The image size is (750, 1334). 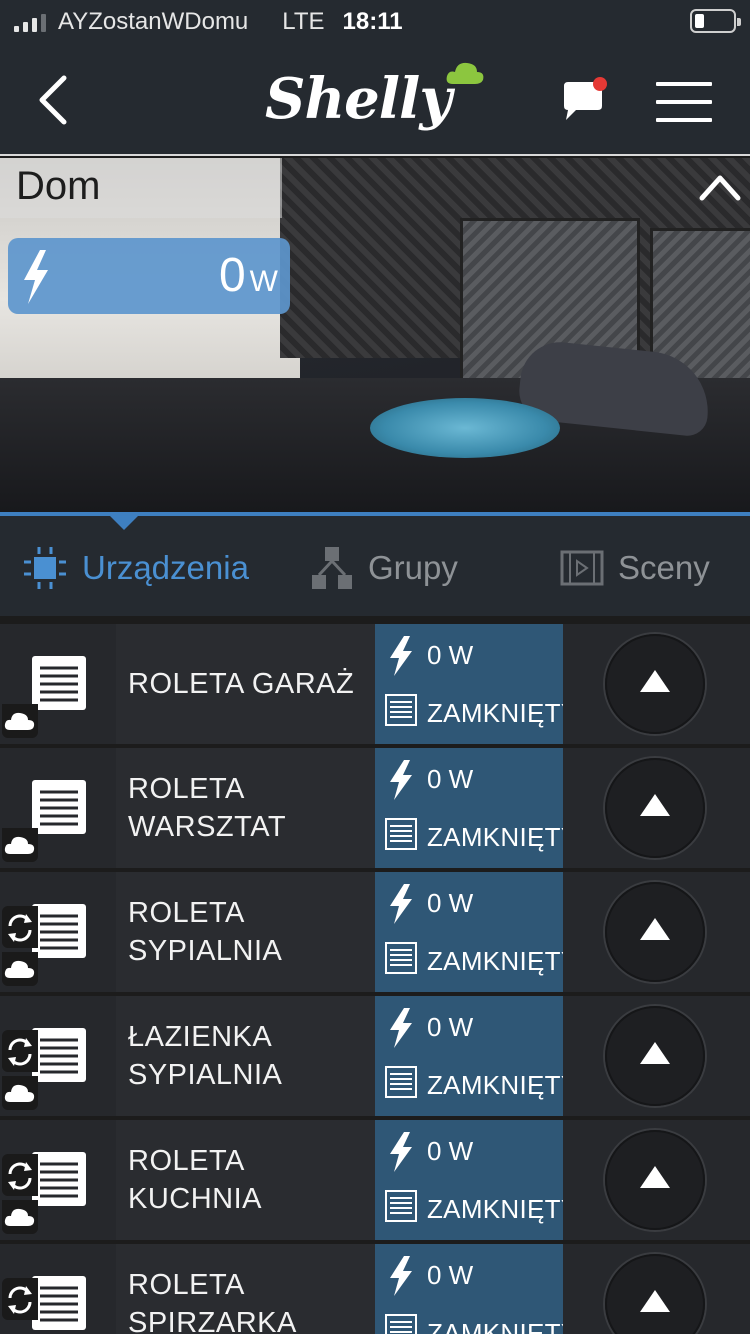 I want to click on device-row: ROLETA SYPIALNIA 0 W ZAMKNIĘTY, so click(x=375, y=932).